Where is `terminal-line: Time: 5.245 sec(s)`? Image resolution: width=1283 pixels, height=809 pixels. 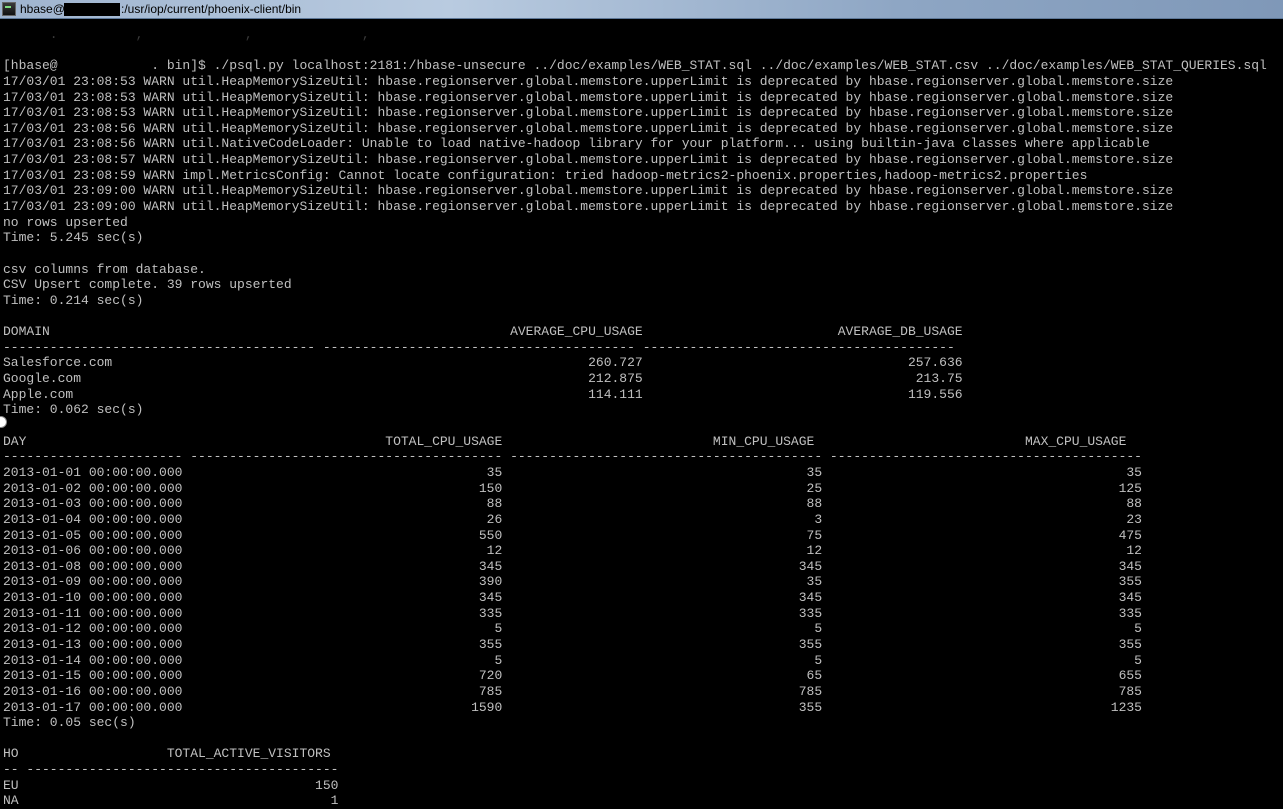
terminal-line: Time: 5.245 sec(s) is located at coordinates (73, 238).